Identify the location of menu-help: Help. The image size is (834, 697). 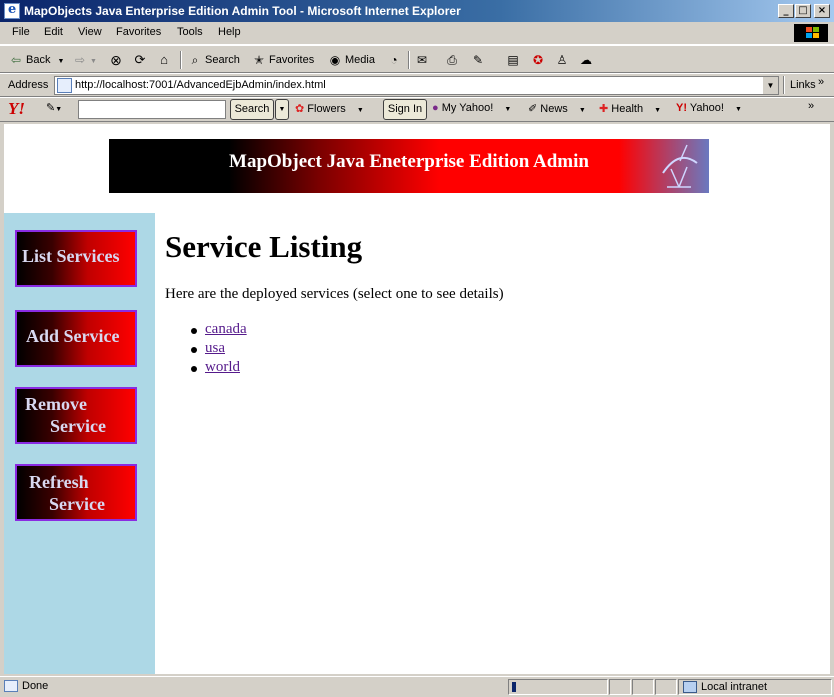
(229, 32).